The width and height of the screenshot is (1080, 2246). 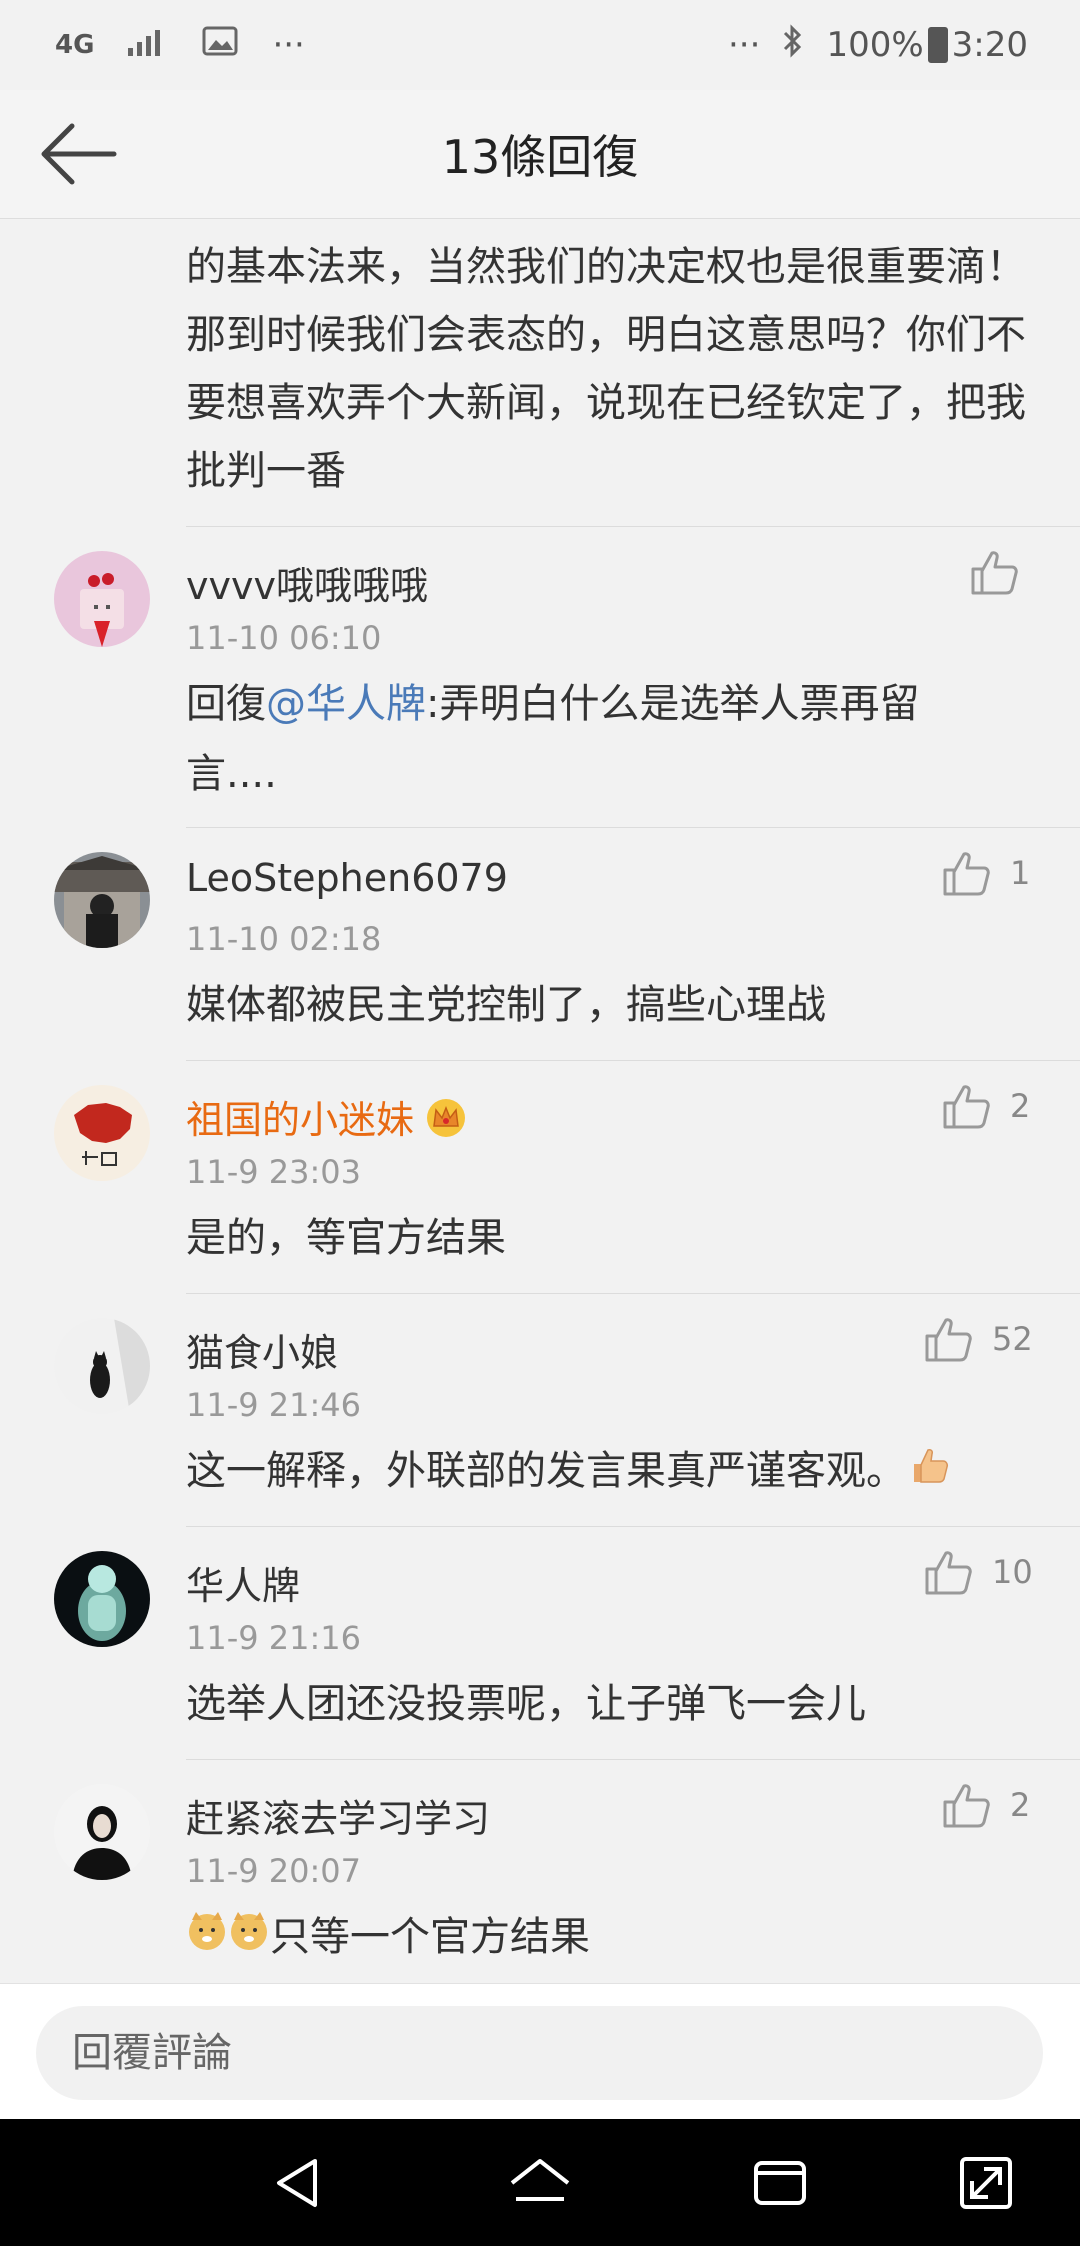 I want to click on like-button: 52, so click(x=978, y=1339).